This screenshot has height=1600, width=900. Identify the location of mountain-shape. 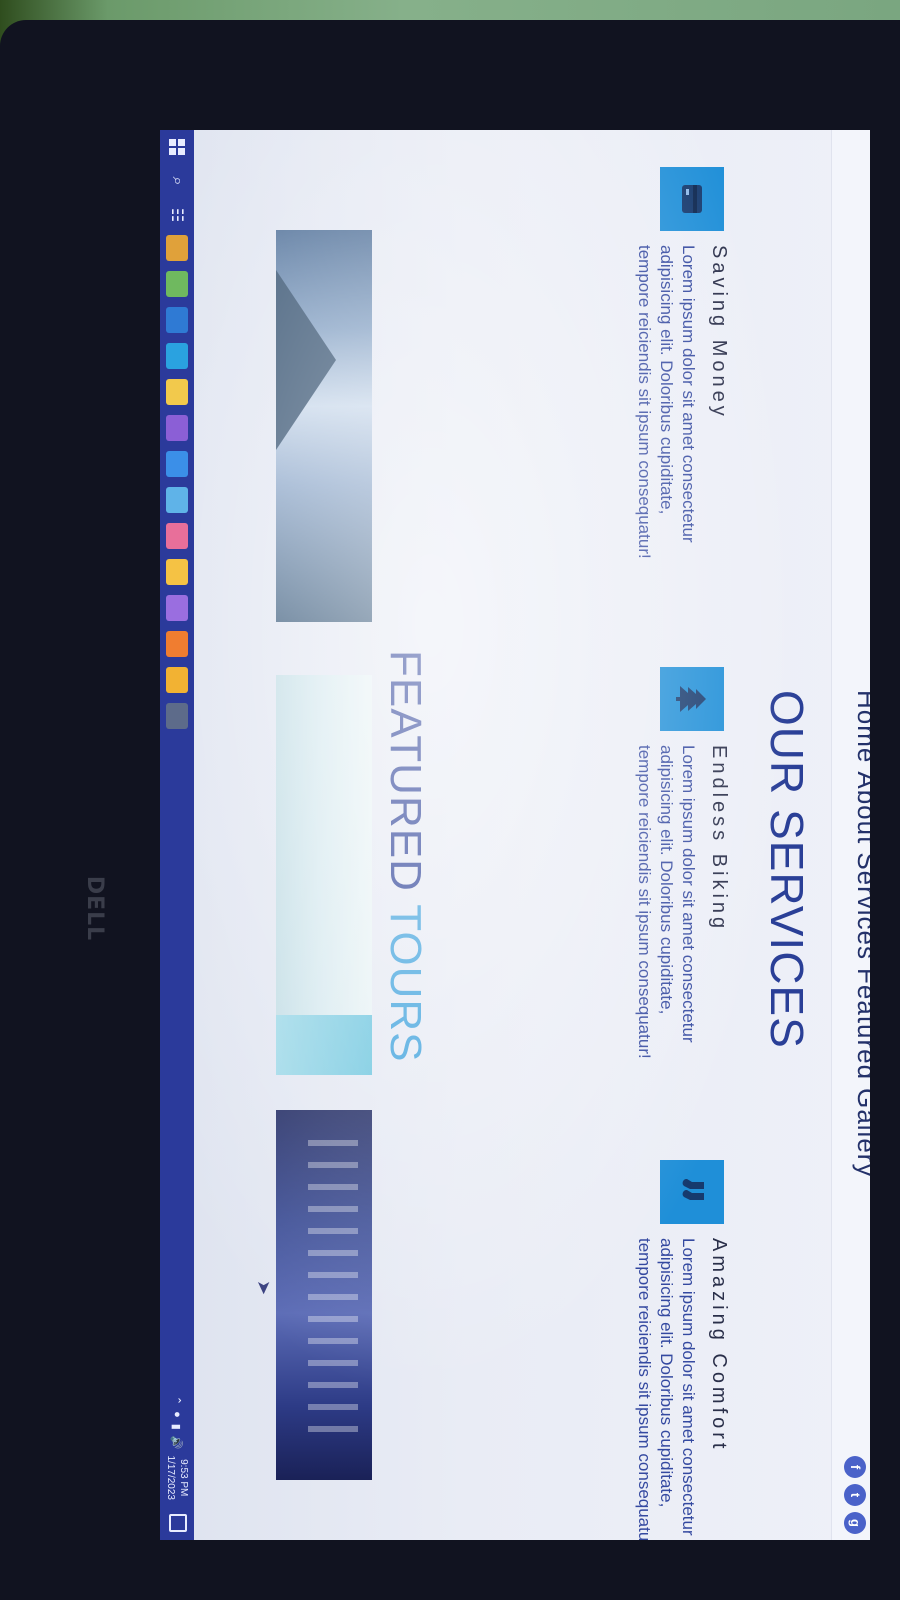
(306, 360).